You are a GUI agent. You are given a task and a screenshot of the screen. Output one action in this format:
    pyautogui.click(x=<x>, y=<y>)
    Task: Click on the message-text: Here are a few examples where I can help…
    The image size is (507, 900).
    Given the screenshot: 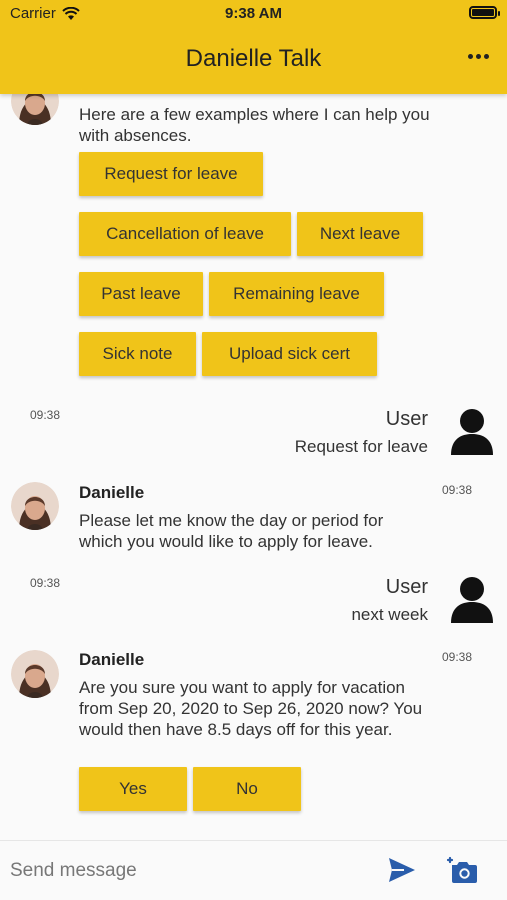 What is the action you would take?
    pyautogui.click(x=254, y=125)
    